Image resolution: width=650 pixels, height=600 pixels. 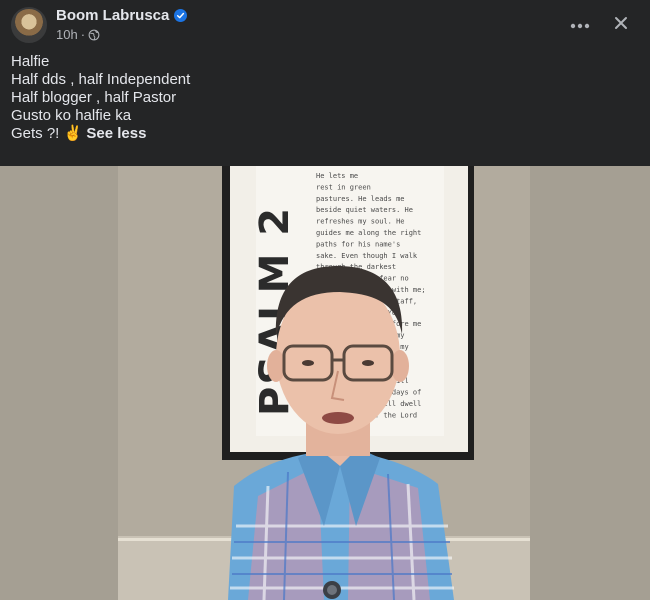 I want to click on more-horizontal-icon, so click(x=580, y=25).